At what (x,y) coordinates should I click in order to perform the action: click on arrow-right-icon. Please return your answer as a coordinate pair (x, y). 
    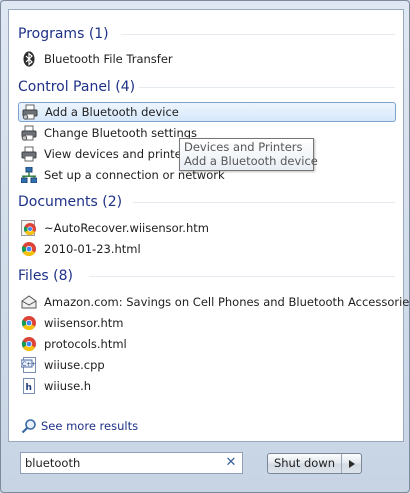
    Looking at the image, I should click on (351, 464).